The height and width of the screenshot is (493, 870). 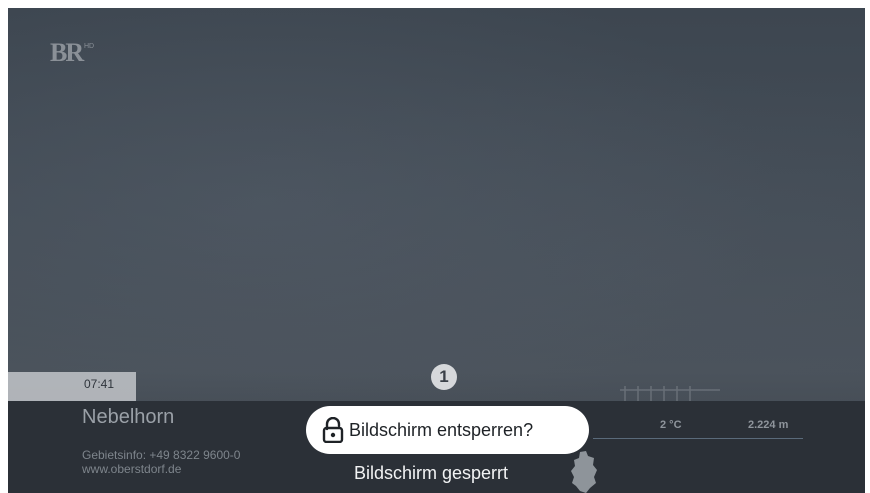 What do you see at coordinates (671, 425) in the screenshot?
I see `temperature-value: 2 °C` at bounding box center [671, 425].